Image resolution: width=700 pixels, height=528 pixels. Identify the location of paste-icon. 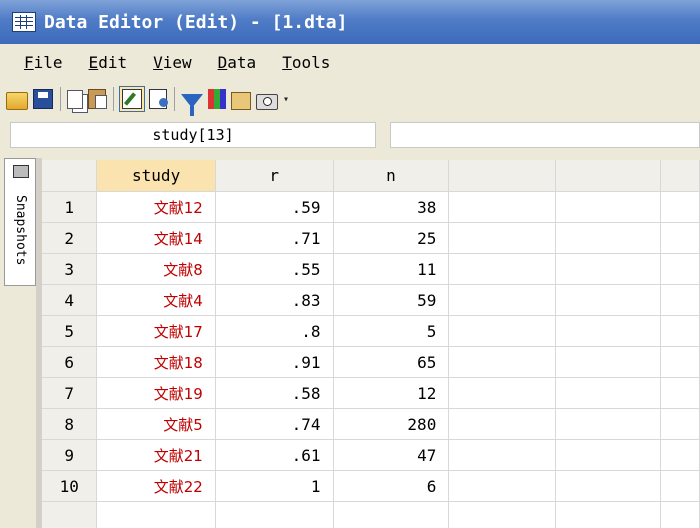
(97, 99).